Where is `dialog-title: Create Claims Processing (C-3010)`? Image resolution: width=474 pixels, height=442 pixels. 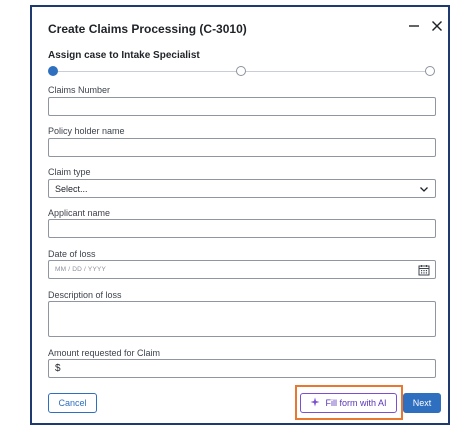 dialog-title: Create Claims Processing (C-3010) is located at coordinates (147, 29).